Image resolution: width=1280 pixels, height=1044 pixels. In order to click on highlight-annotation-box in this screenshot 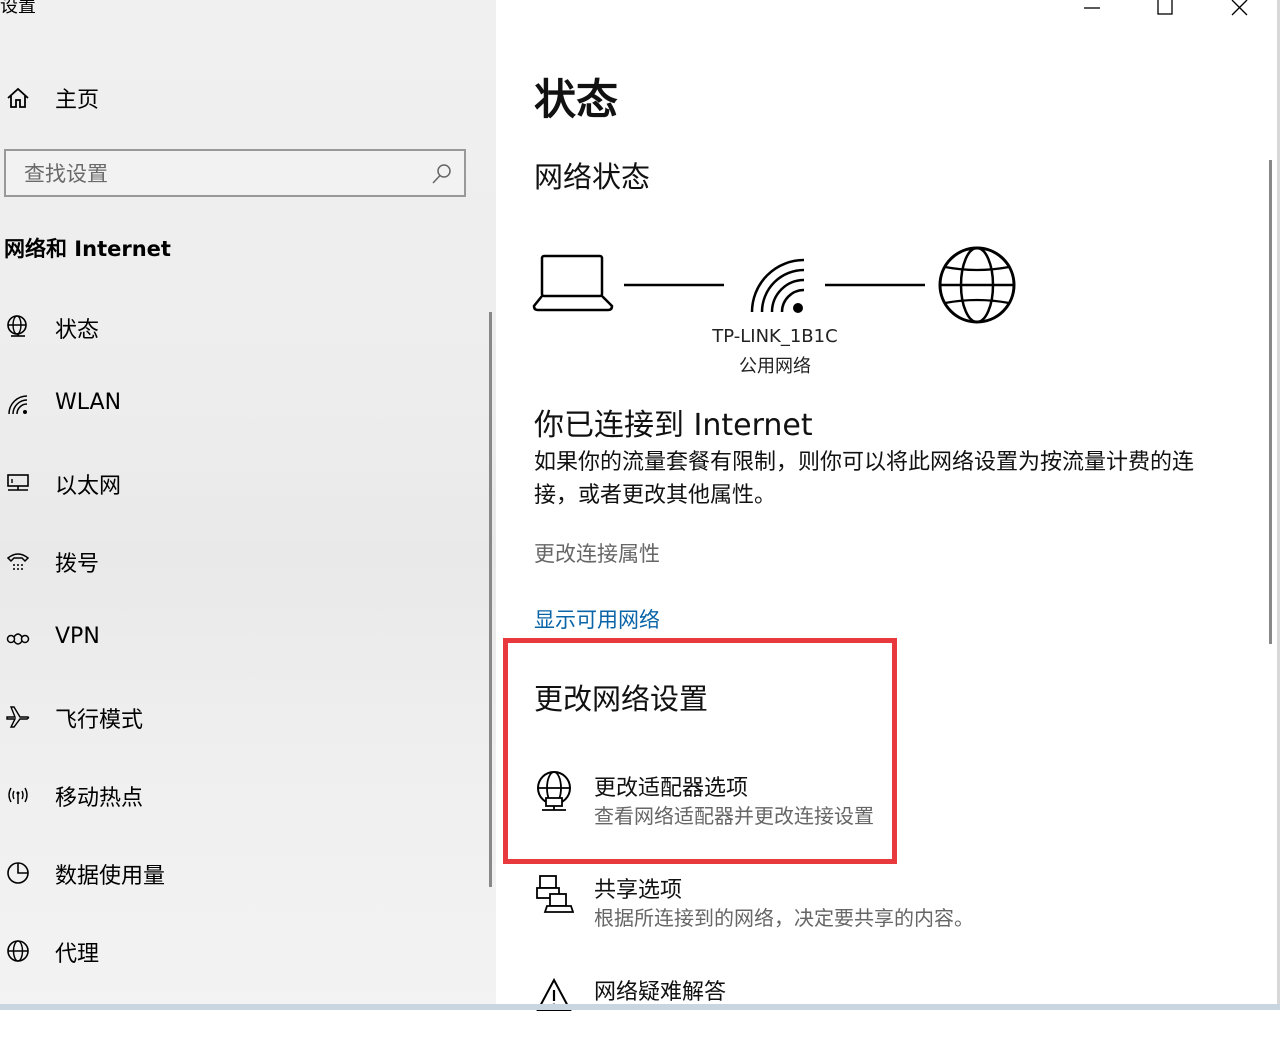, I will do `click(700, 751)`.